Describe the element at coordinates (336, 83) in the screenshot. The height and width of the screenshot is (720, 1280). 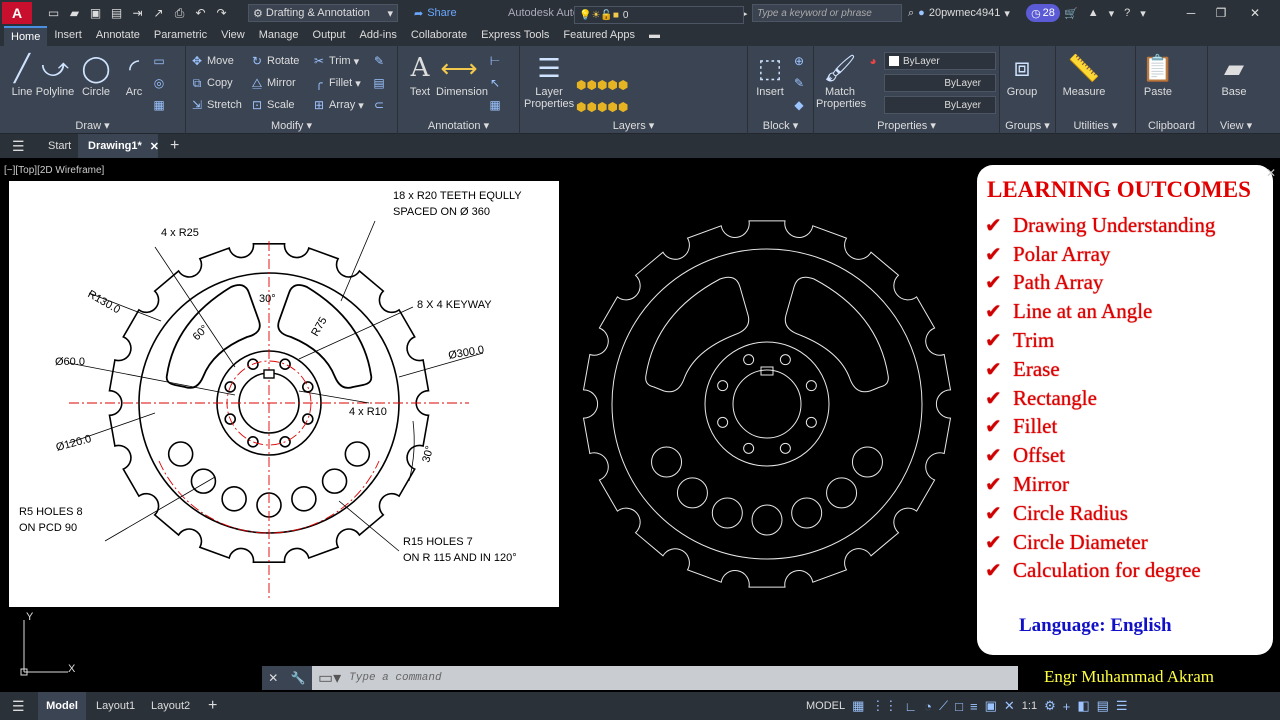
I see `fillet-button: ╭ Fillet ▾` at that location.